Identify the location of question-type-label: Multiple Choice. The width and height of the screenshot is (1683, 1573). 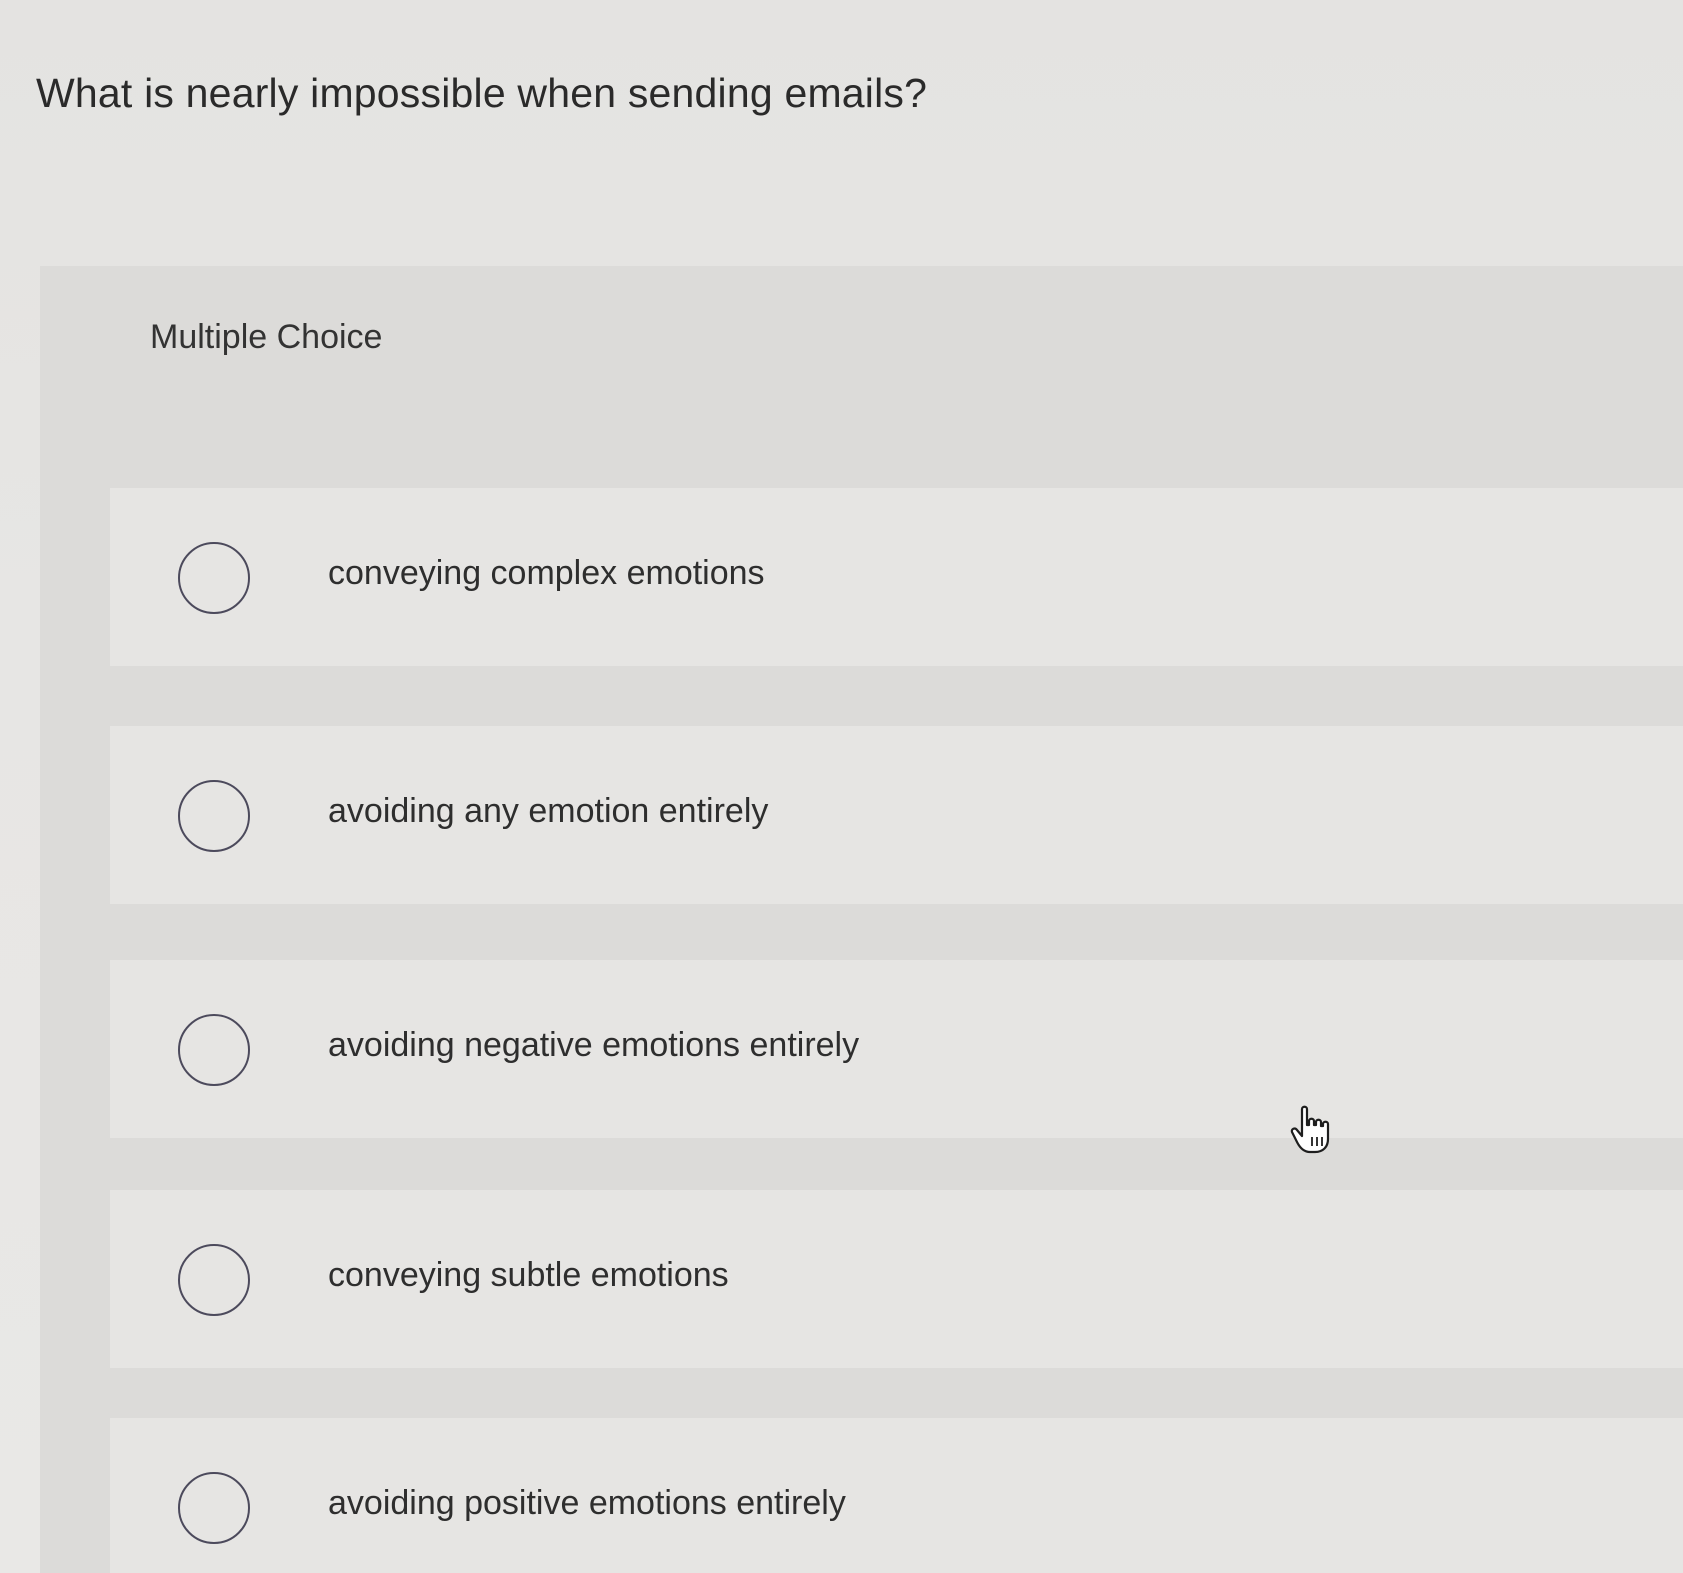
(266, 337).